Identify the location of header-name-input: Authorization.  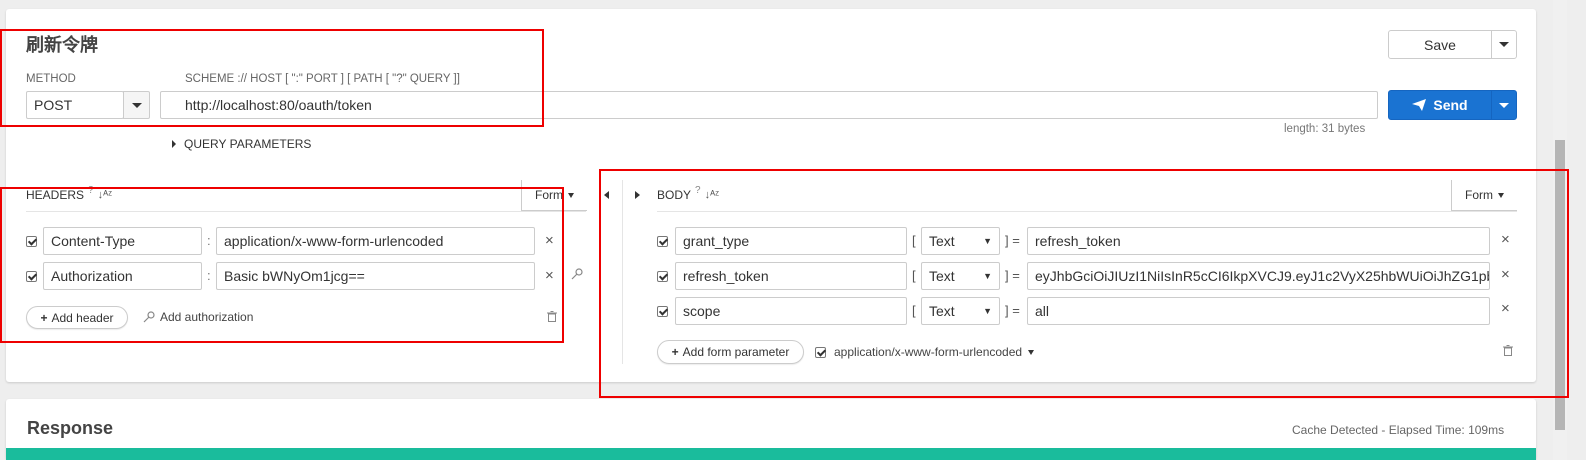
(122, 276).